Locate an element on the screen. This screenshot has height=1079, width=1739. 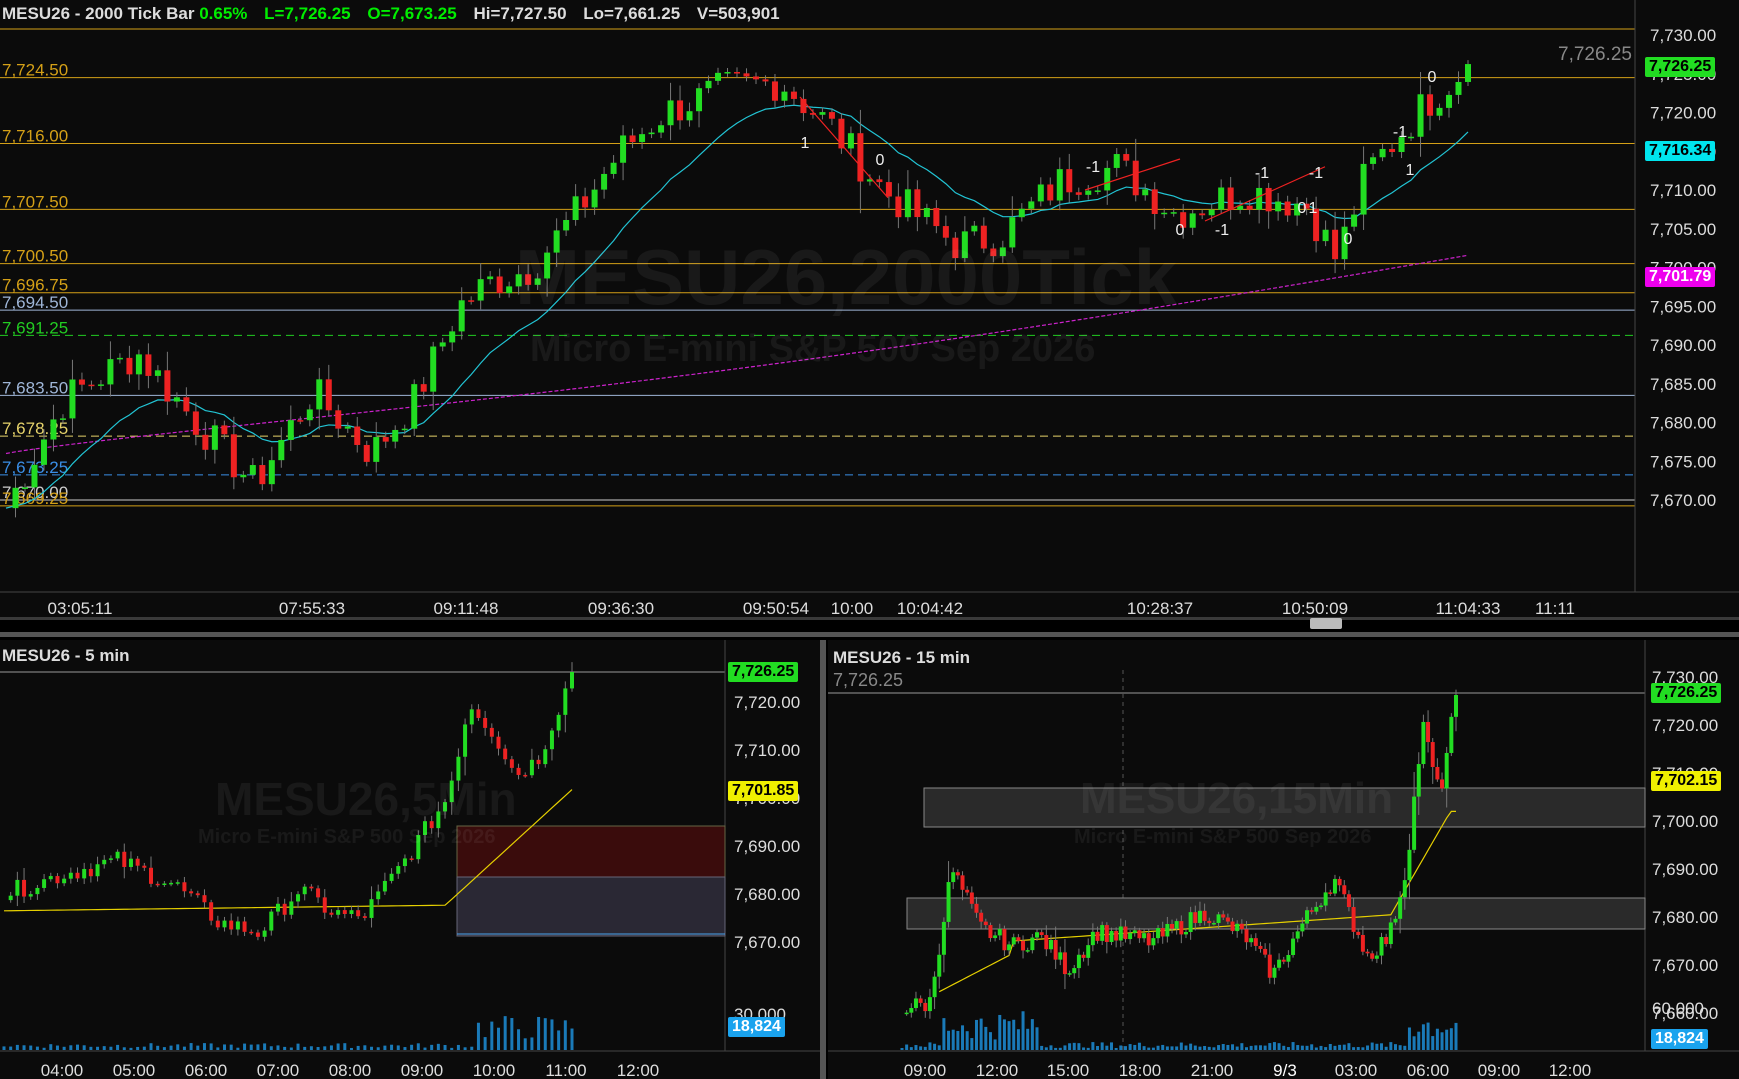
signal-label: 0 is located at coordinates (1302, 208).